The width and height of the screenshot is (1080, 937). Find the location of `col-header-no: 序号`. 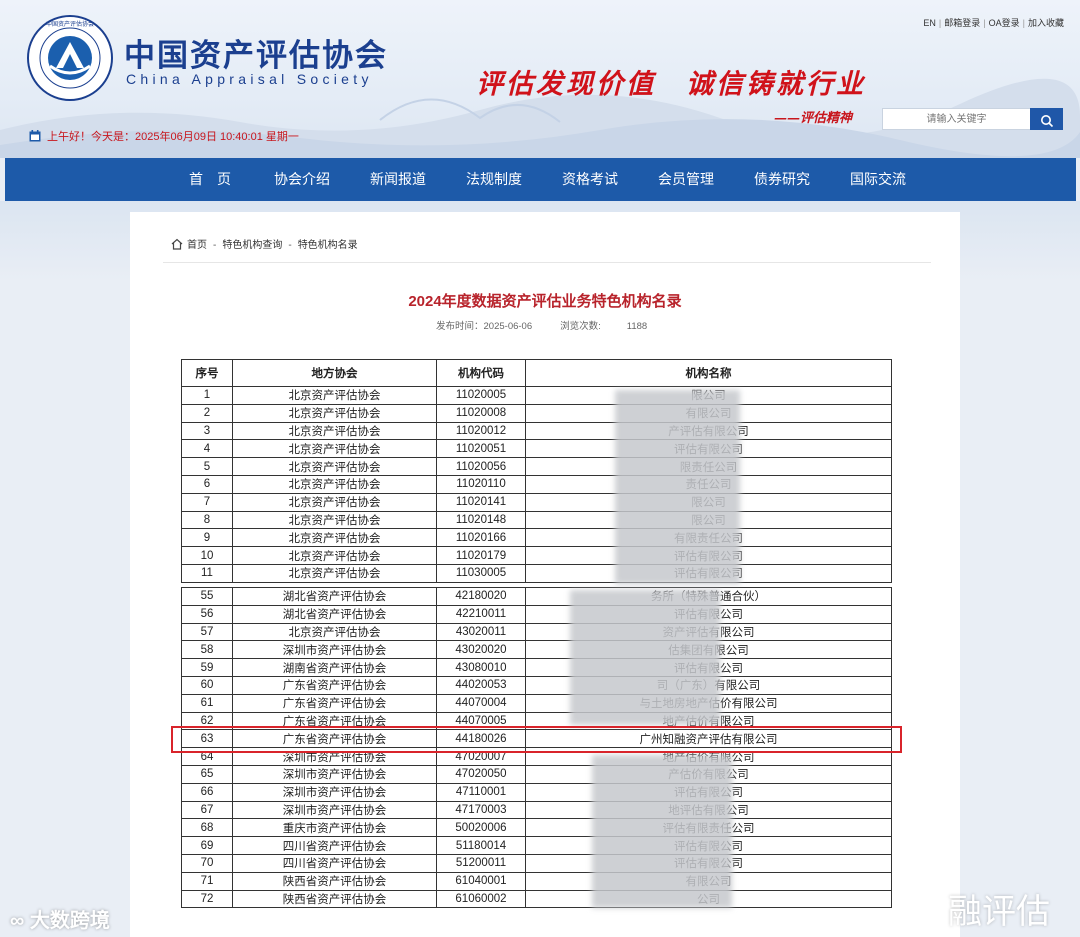

col-header-no: 序号 is located at coordinates (207, 373).